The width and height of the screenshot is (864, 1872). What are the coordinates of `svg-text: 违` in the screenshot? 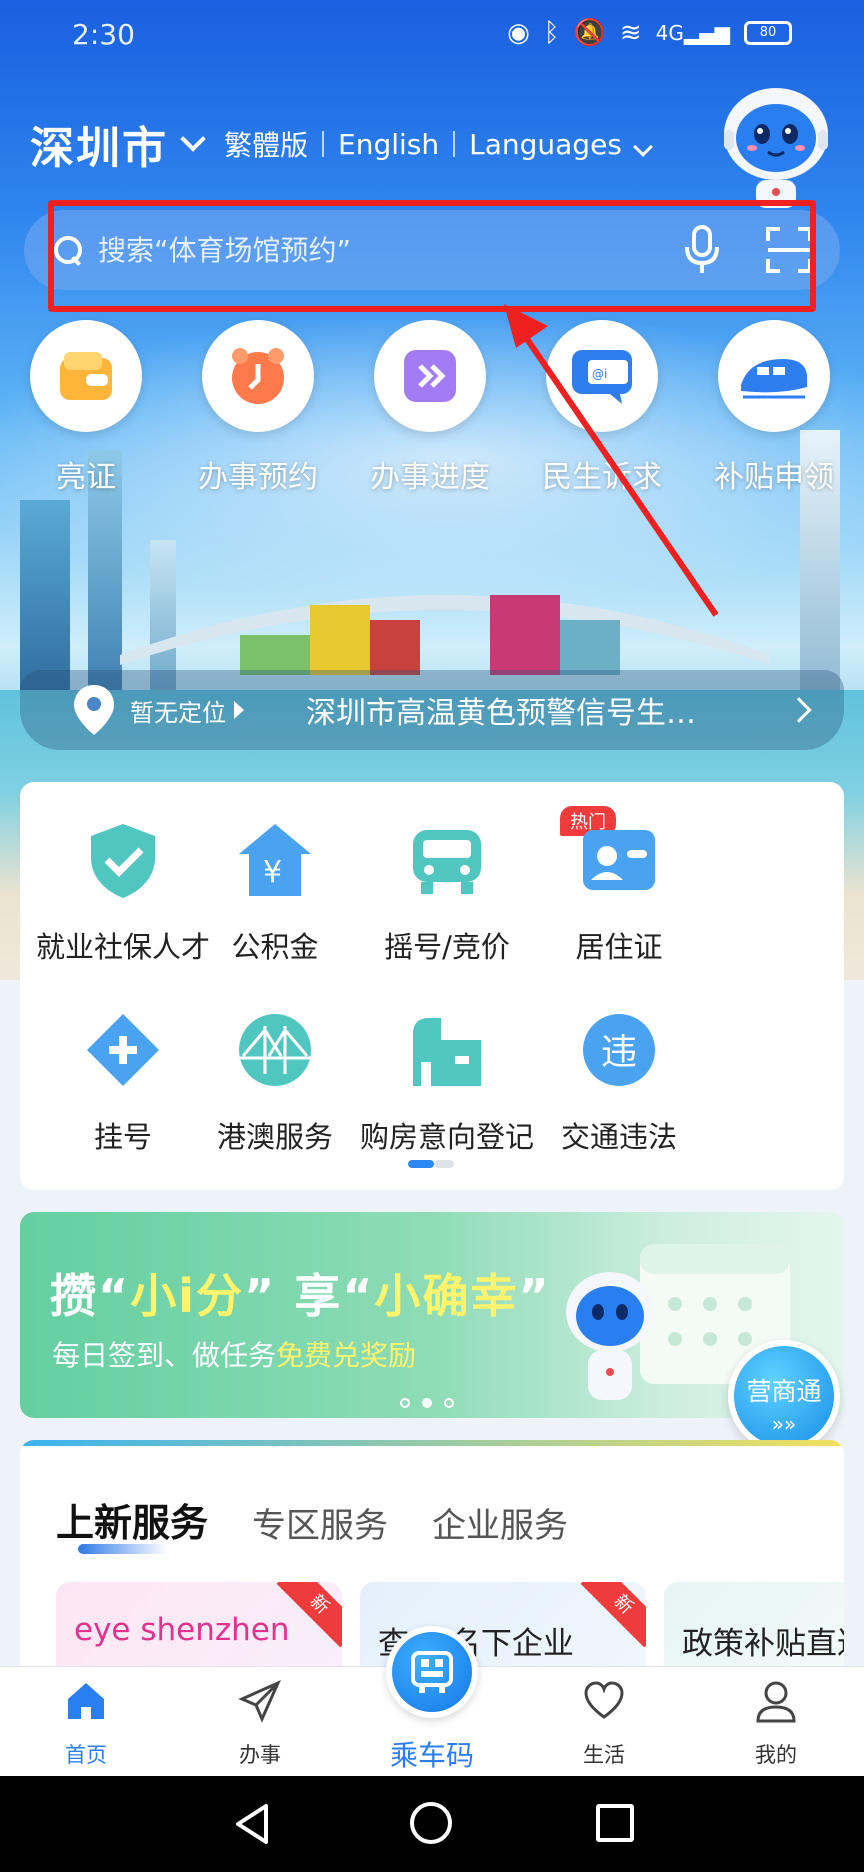 It's located at (619, 1052).